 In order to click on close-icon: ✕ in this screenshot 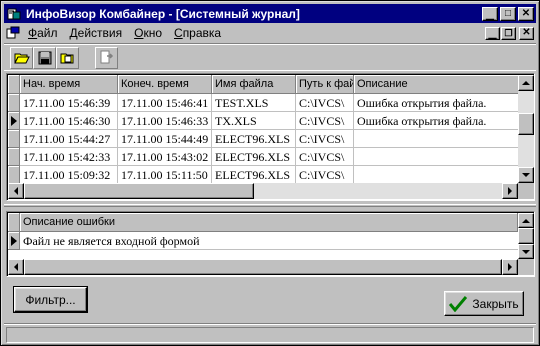, I will do `click(526, 32)`.